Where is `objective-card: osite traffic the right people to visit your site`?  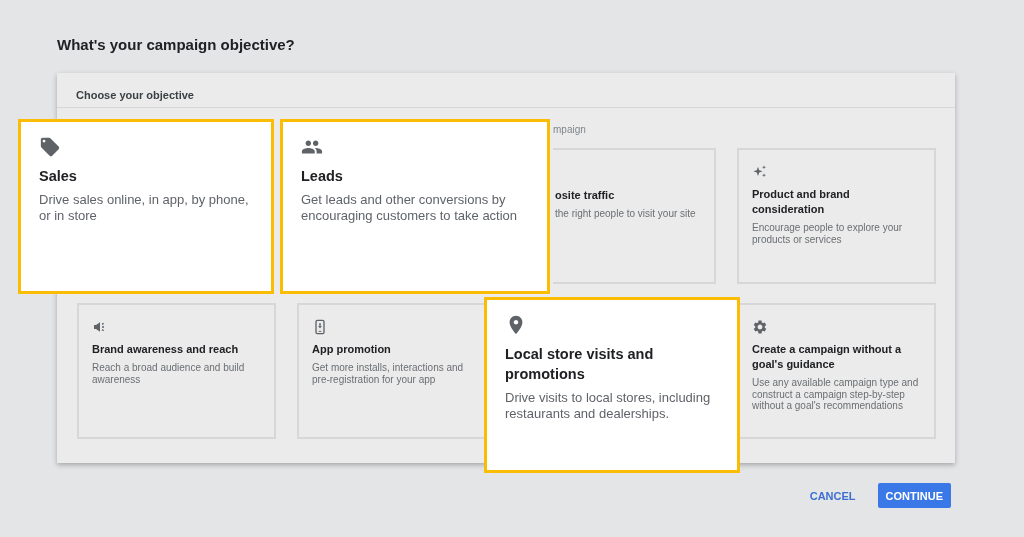 objective-card: osite traffic the right people to visit your site is located at coordinates (634, 216).